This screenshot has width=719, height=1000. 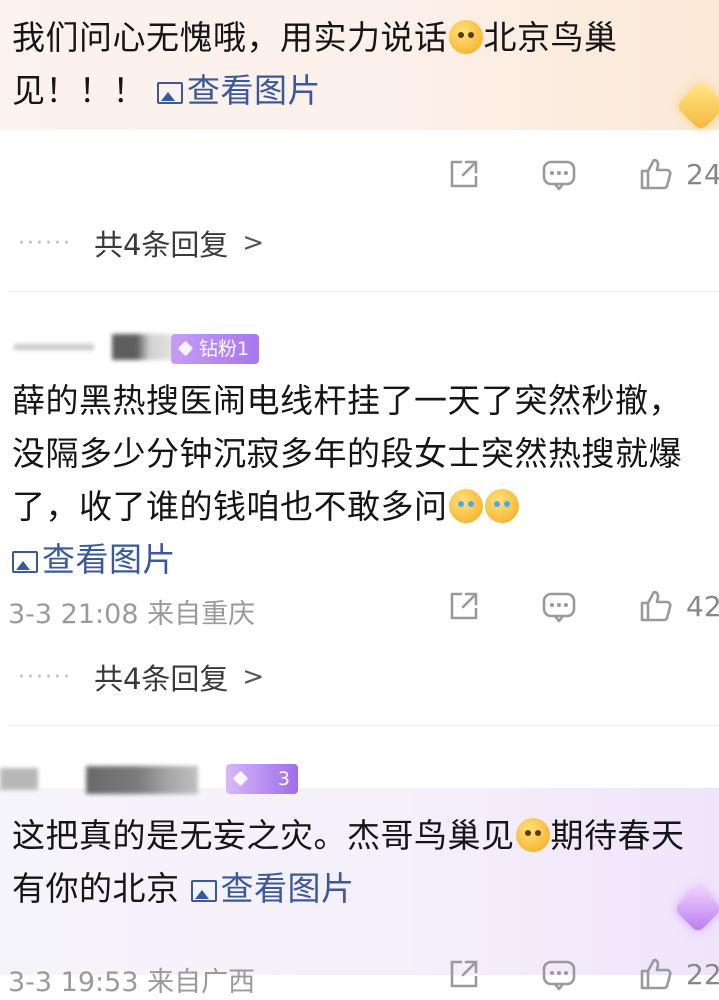 What do you see at coordinates (230, 37) in the screenshot?
I see `comment-text-part: 我们问心无愧哦，用实力说话` at bounding box center [230, 37].